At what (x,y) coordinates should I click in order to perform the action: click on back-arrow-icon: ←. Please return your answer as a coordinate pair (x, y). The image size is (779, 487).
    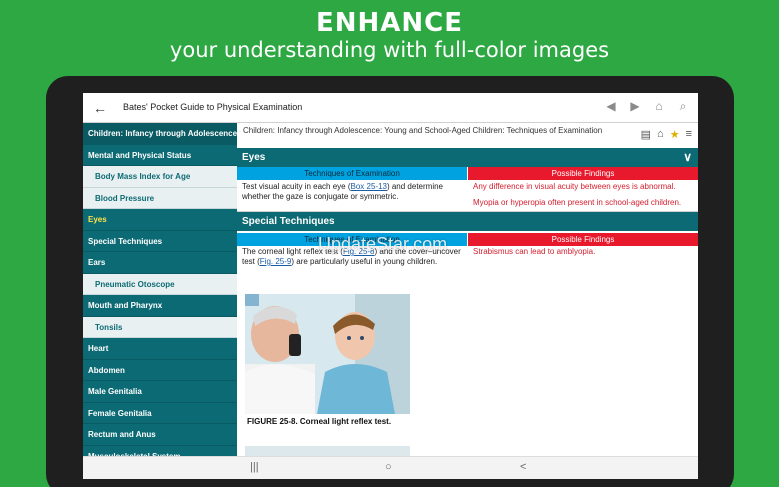
    Looking at the image, I should click on (100, 108).